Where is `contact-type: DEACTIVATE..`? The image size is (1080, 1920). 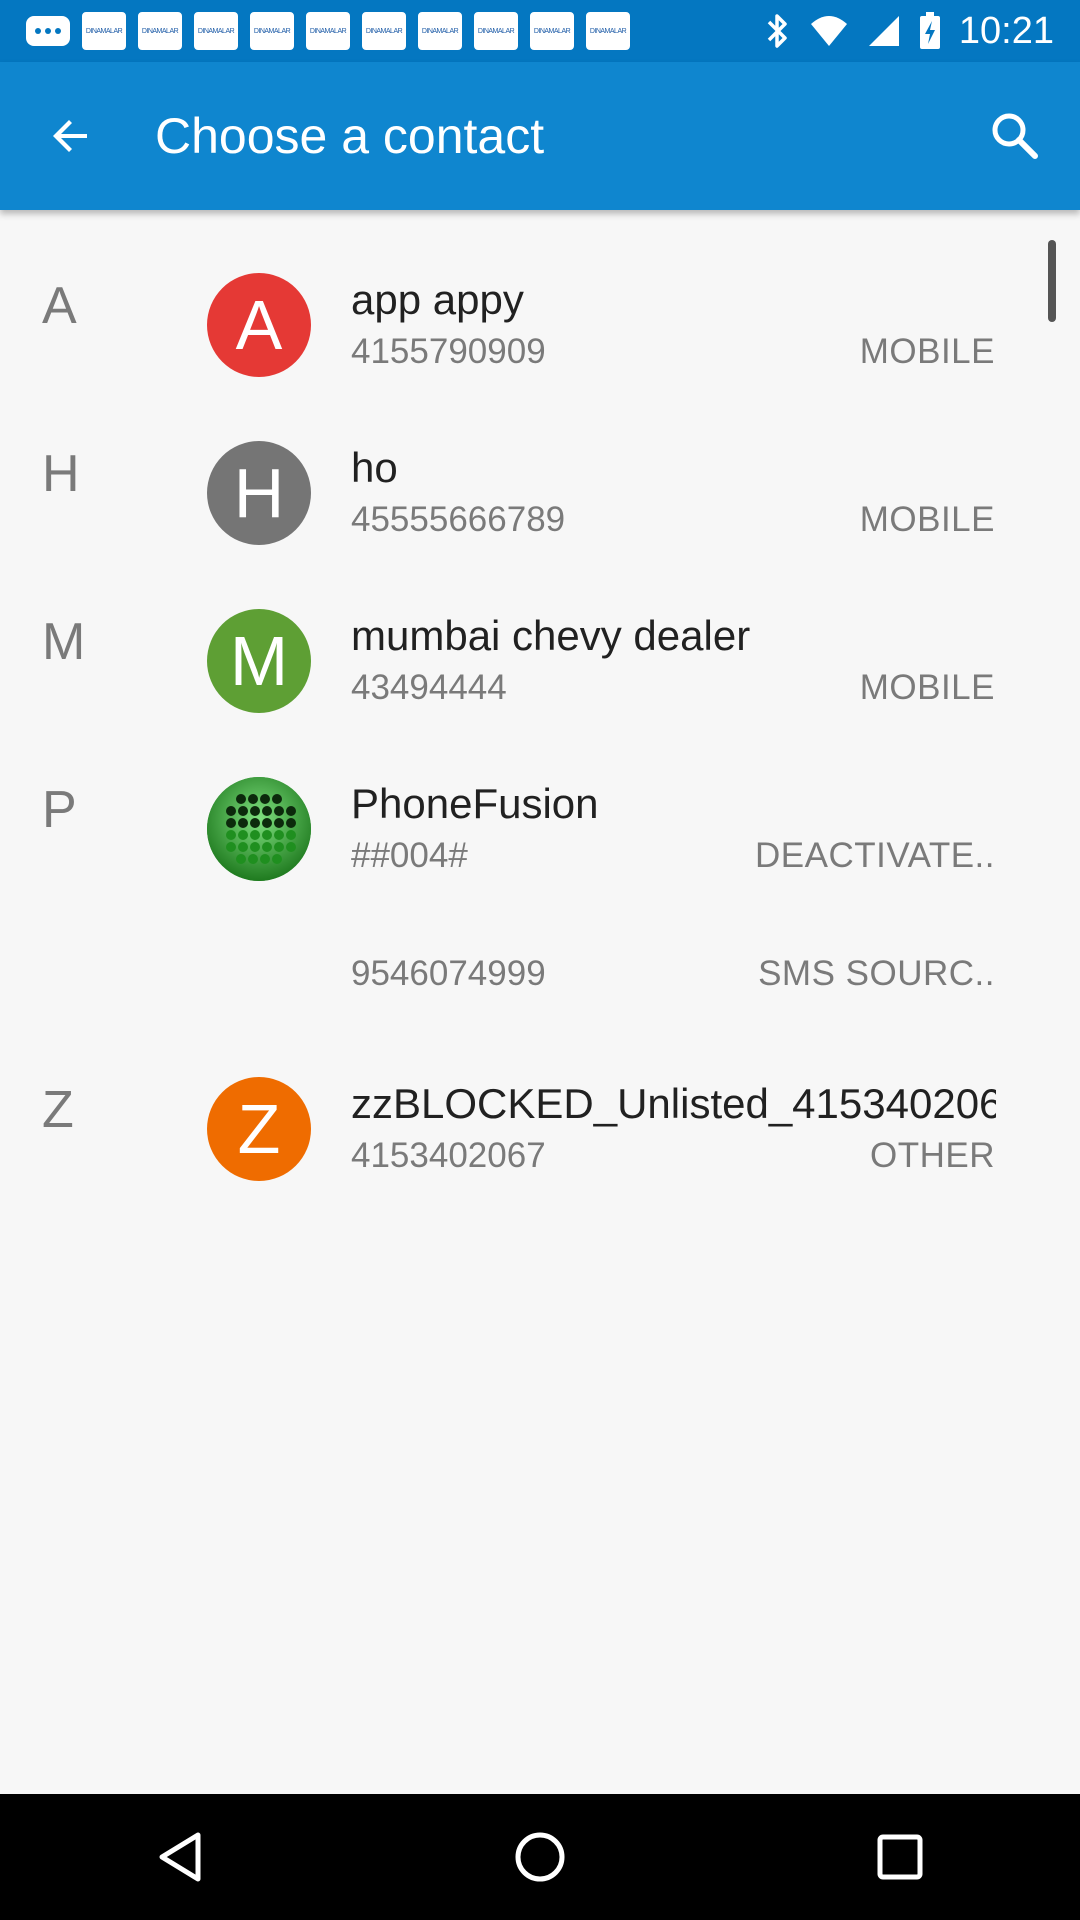
contact-type: DEACTIVATE.. is located at coordinates (874, 855).